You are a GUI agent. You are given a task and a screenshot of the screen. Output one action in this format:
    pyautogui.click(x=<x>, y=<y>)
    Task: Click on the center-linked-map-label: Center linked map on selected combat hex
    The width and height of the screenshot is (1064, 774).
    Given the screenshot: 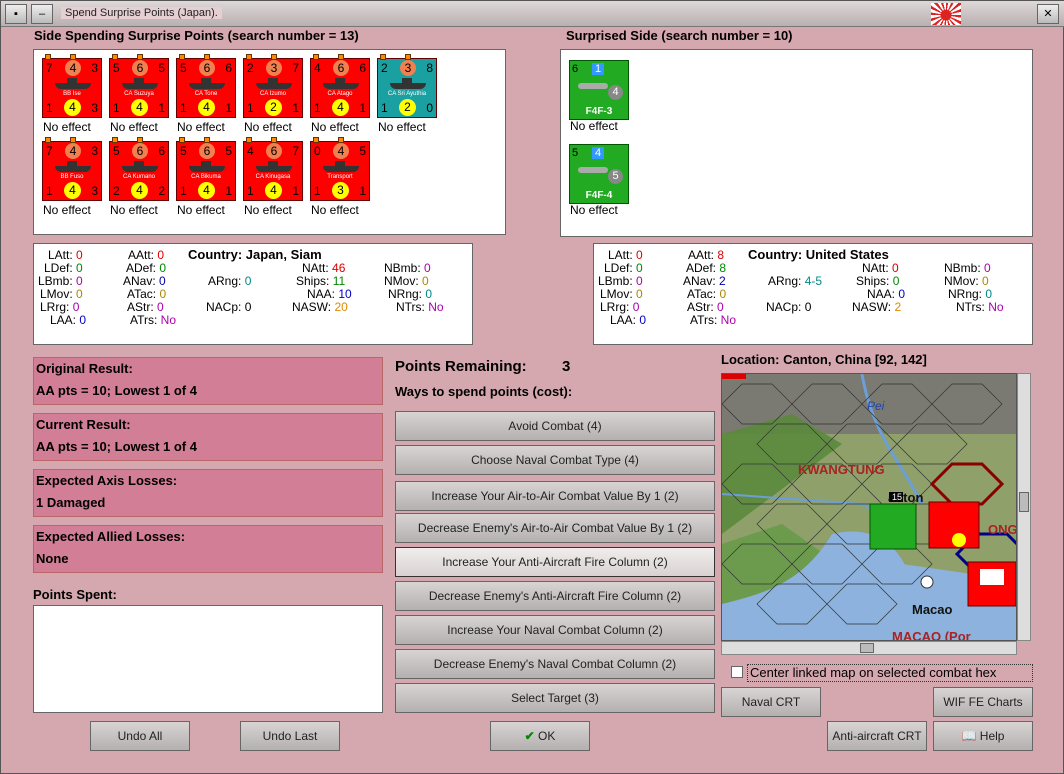 What is the action you would take?
    pyautogui.click(x=890, y=673)
    